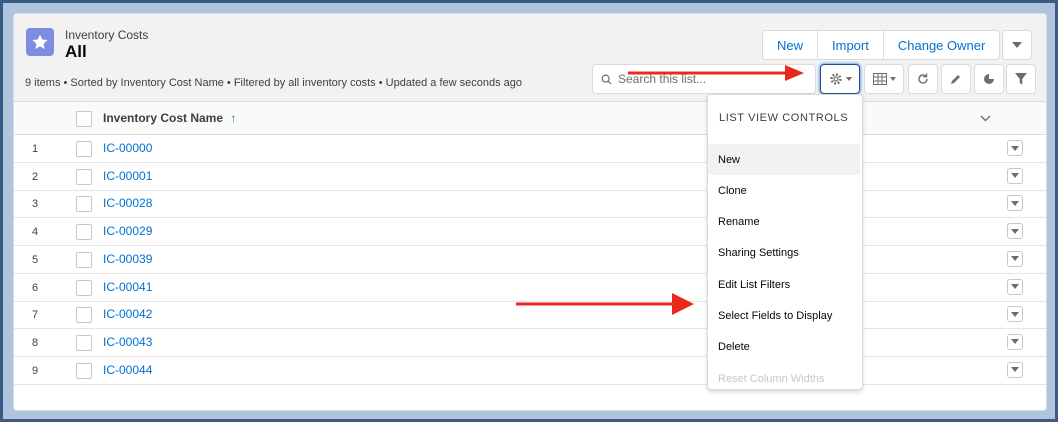 This screenshot has height=422, width=1058. What do you see at coordinates (127, 259) in the screenshot?
I see `record-link: IC-00039` at bounding box center [127, 259].